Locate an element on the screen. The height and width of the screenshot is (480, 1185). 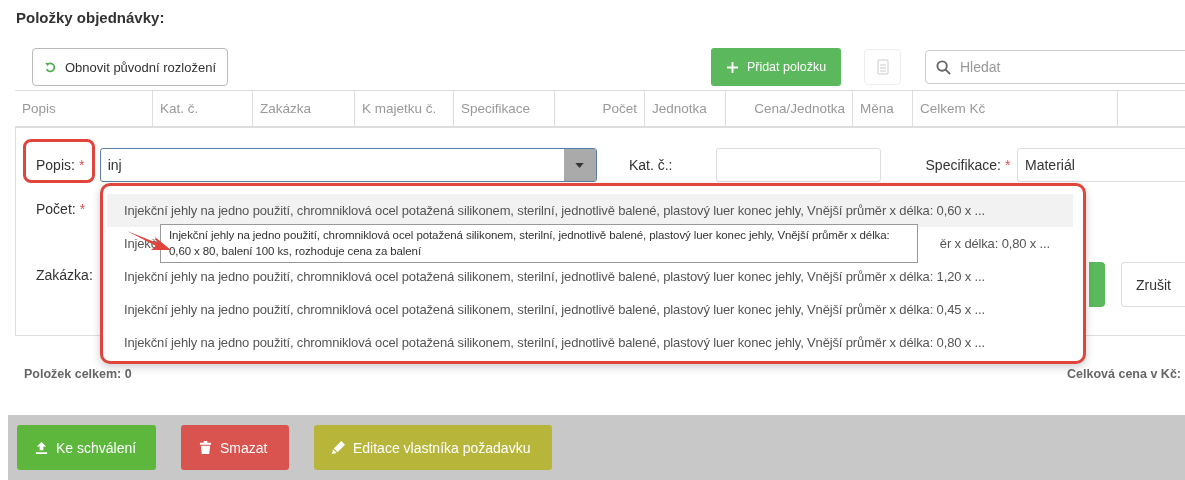
export-button is located at coordinates (882, 67).